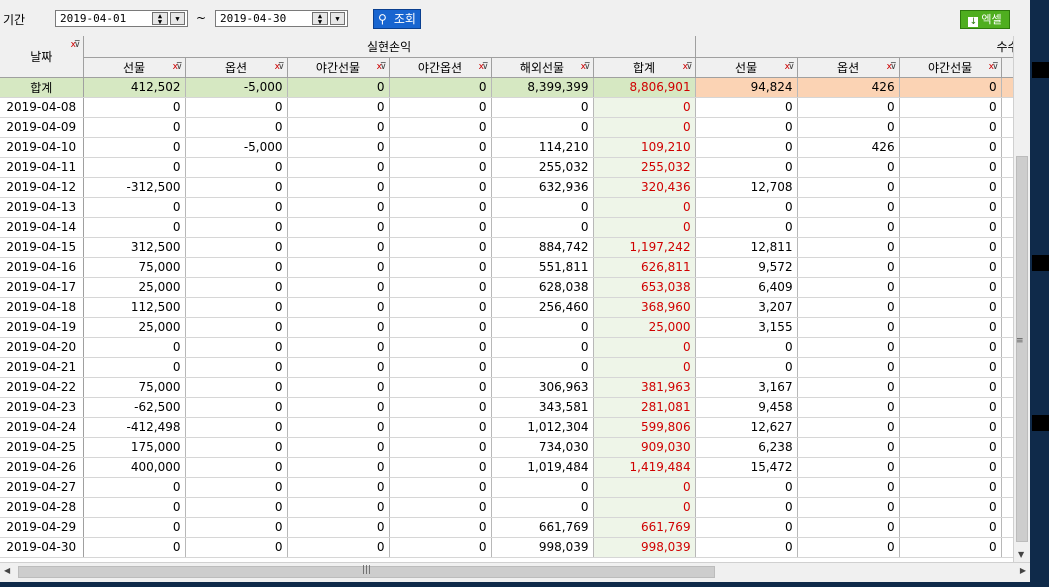  Describe the element at coordinates (42, 127) in the screenshot. I see `row-date: 2019-04-09` at that location.